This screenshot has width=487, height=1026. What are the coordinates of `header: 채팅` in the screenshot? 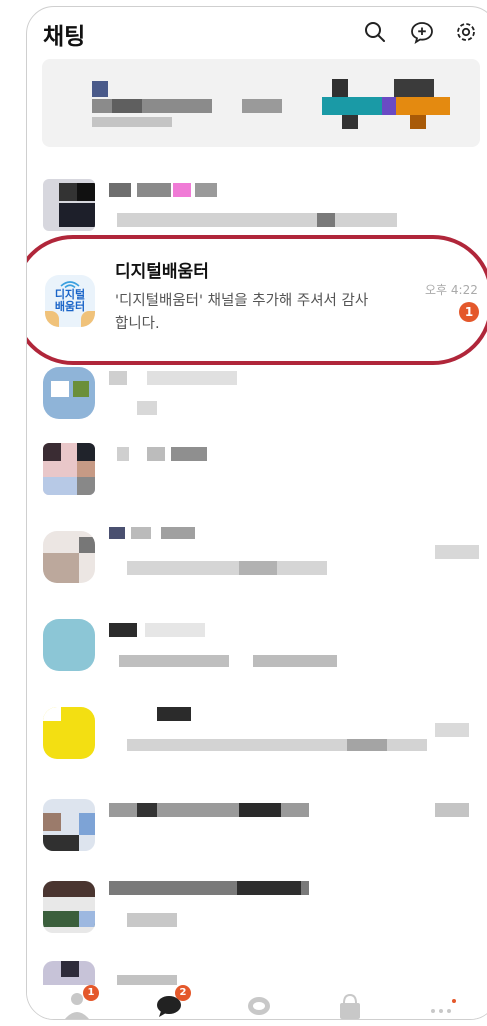 It's located at (257, 33).